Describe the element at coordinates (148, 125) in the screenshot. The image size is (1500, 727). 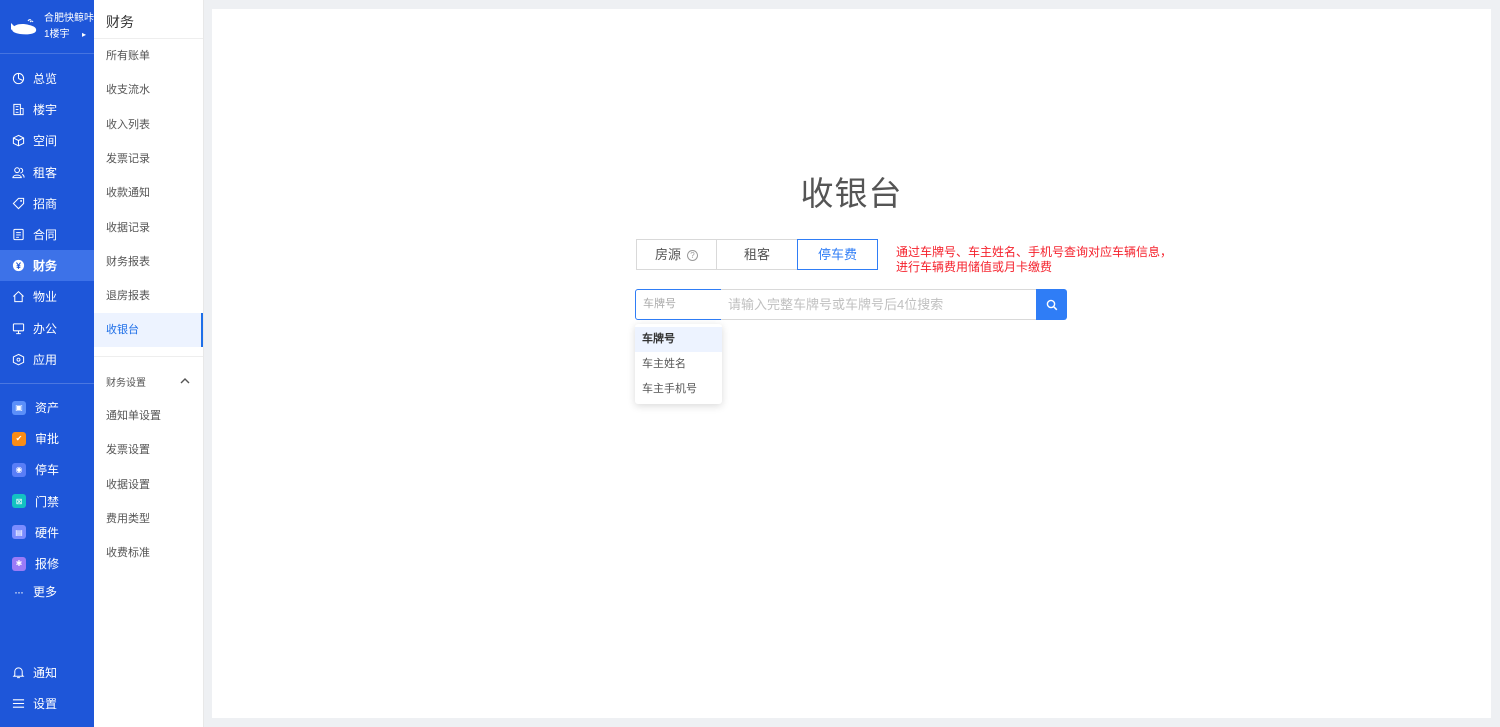
I see `submenu-item: 收入列表` at that location.